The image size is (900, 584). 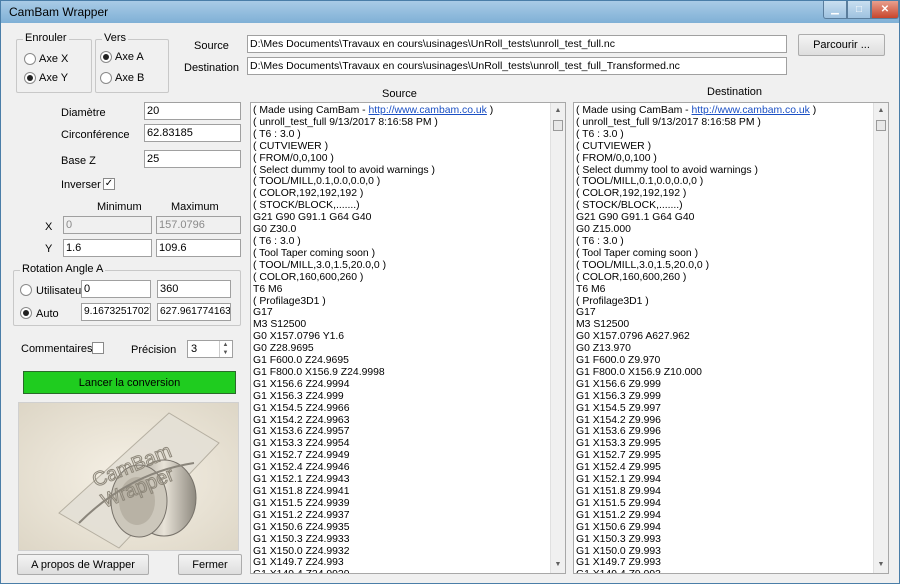 I want to click on code-line: G1 X151.2 Z9.994, so click(x=618, y=515).